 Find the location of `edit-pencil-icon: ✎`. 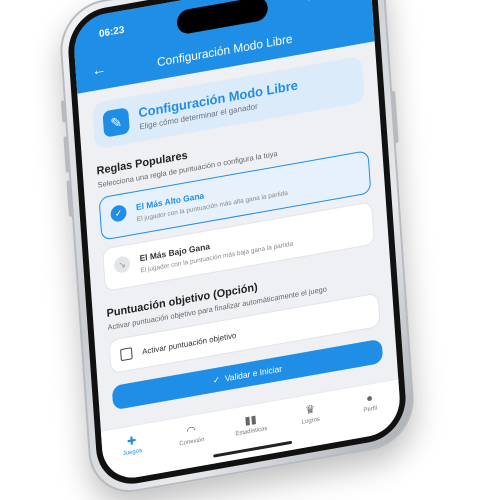

edit-pencil-icon: ✎ is located at coordinates (116, 122).